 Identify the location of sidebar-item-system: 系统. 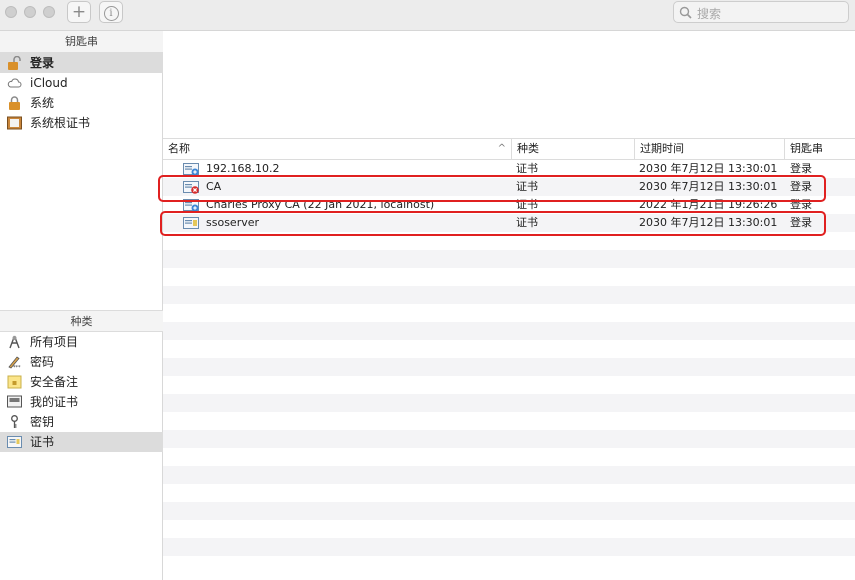
(81, 103).